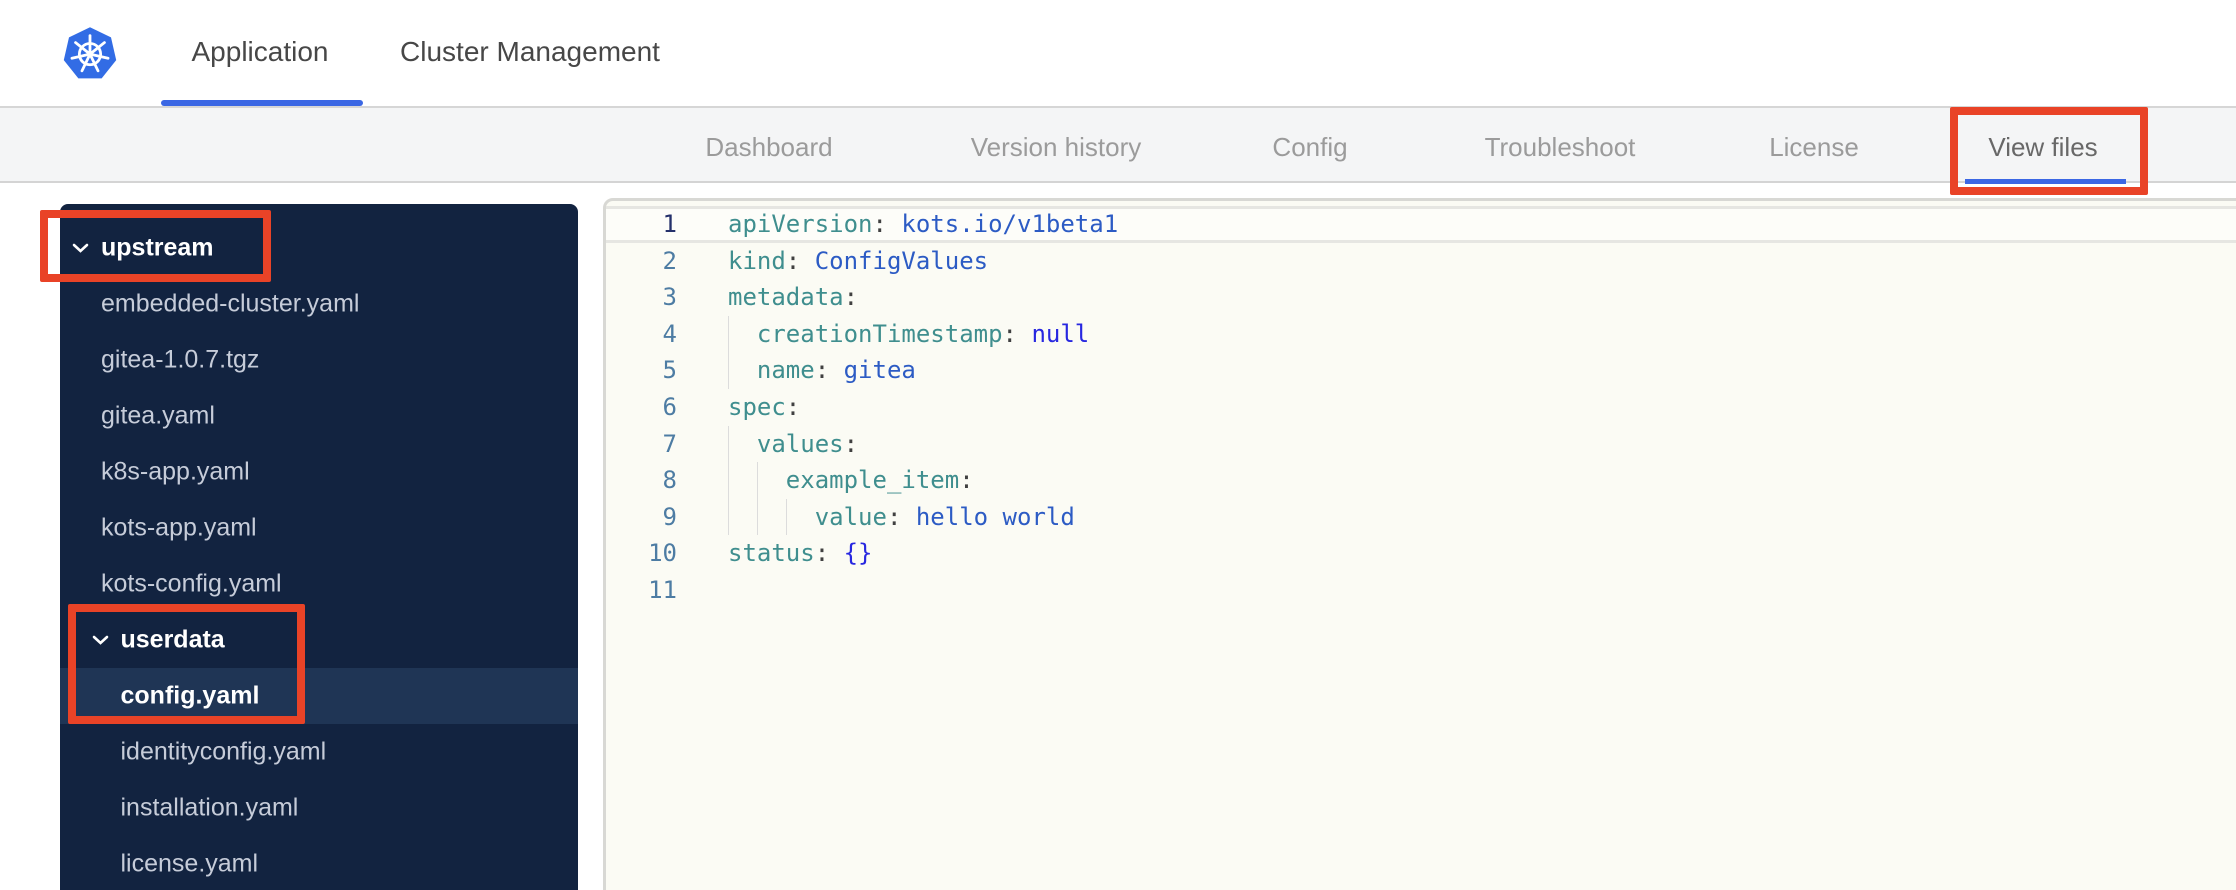 The width and height of the screenshot is (2236, 890). What do you see at coordinates (172, 639) in the screenshot?
I see `tree-item-label: userdata` at bounding box center [172, 639].